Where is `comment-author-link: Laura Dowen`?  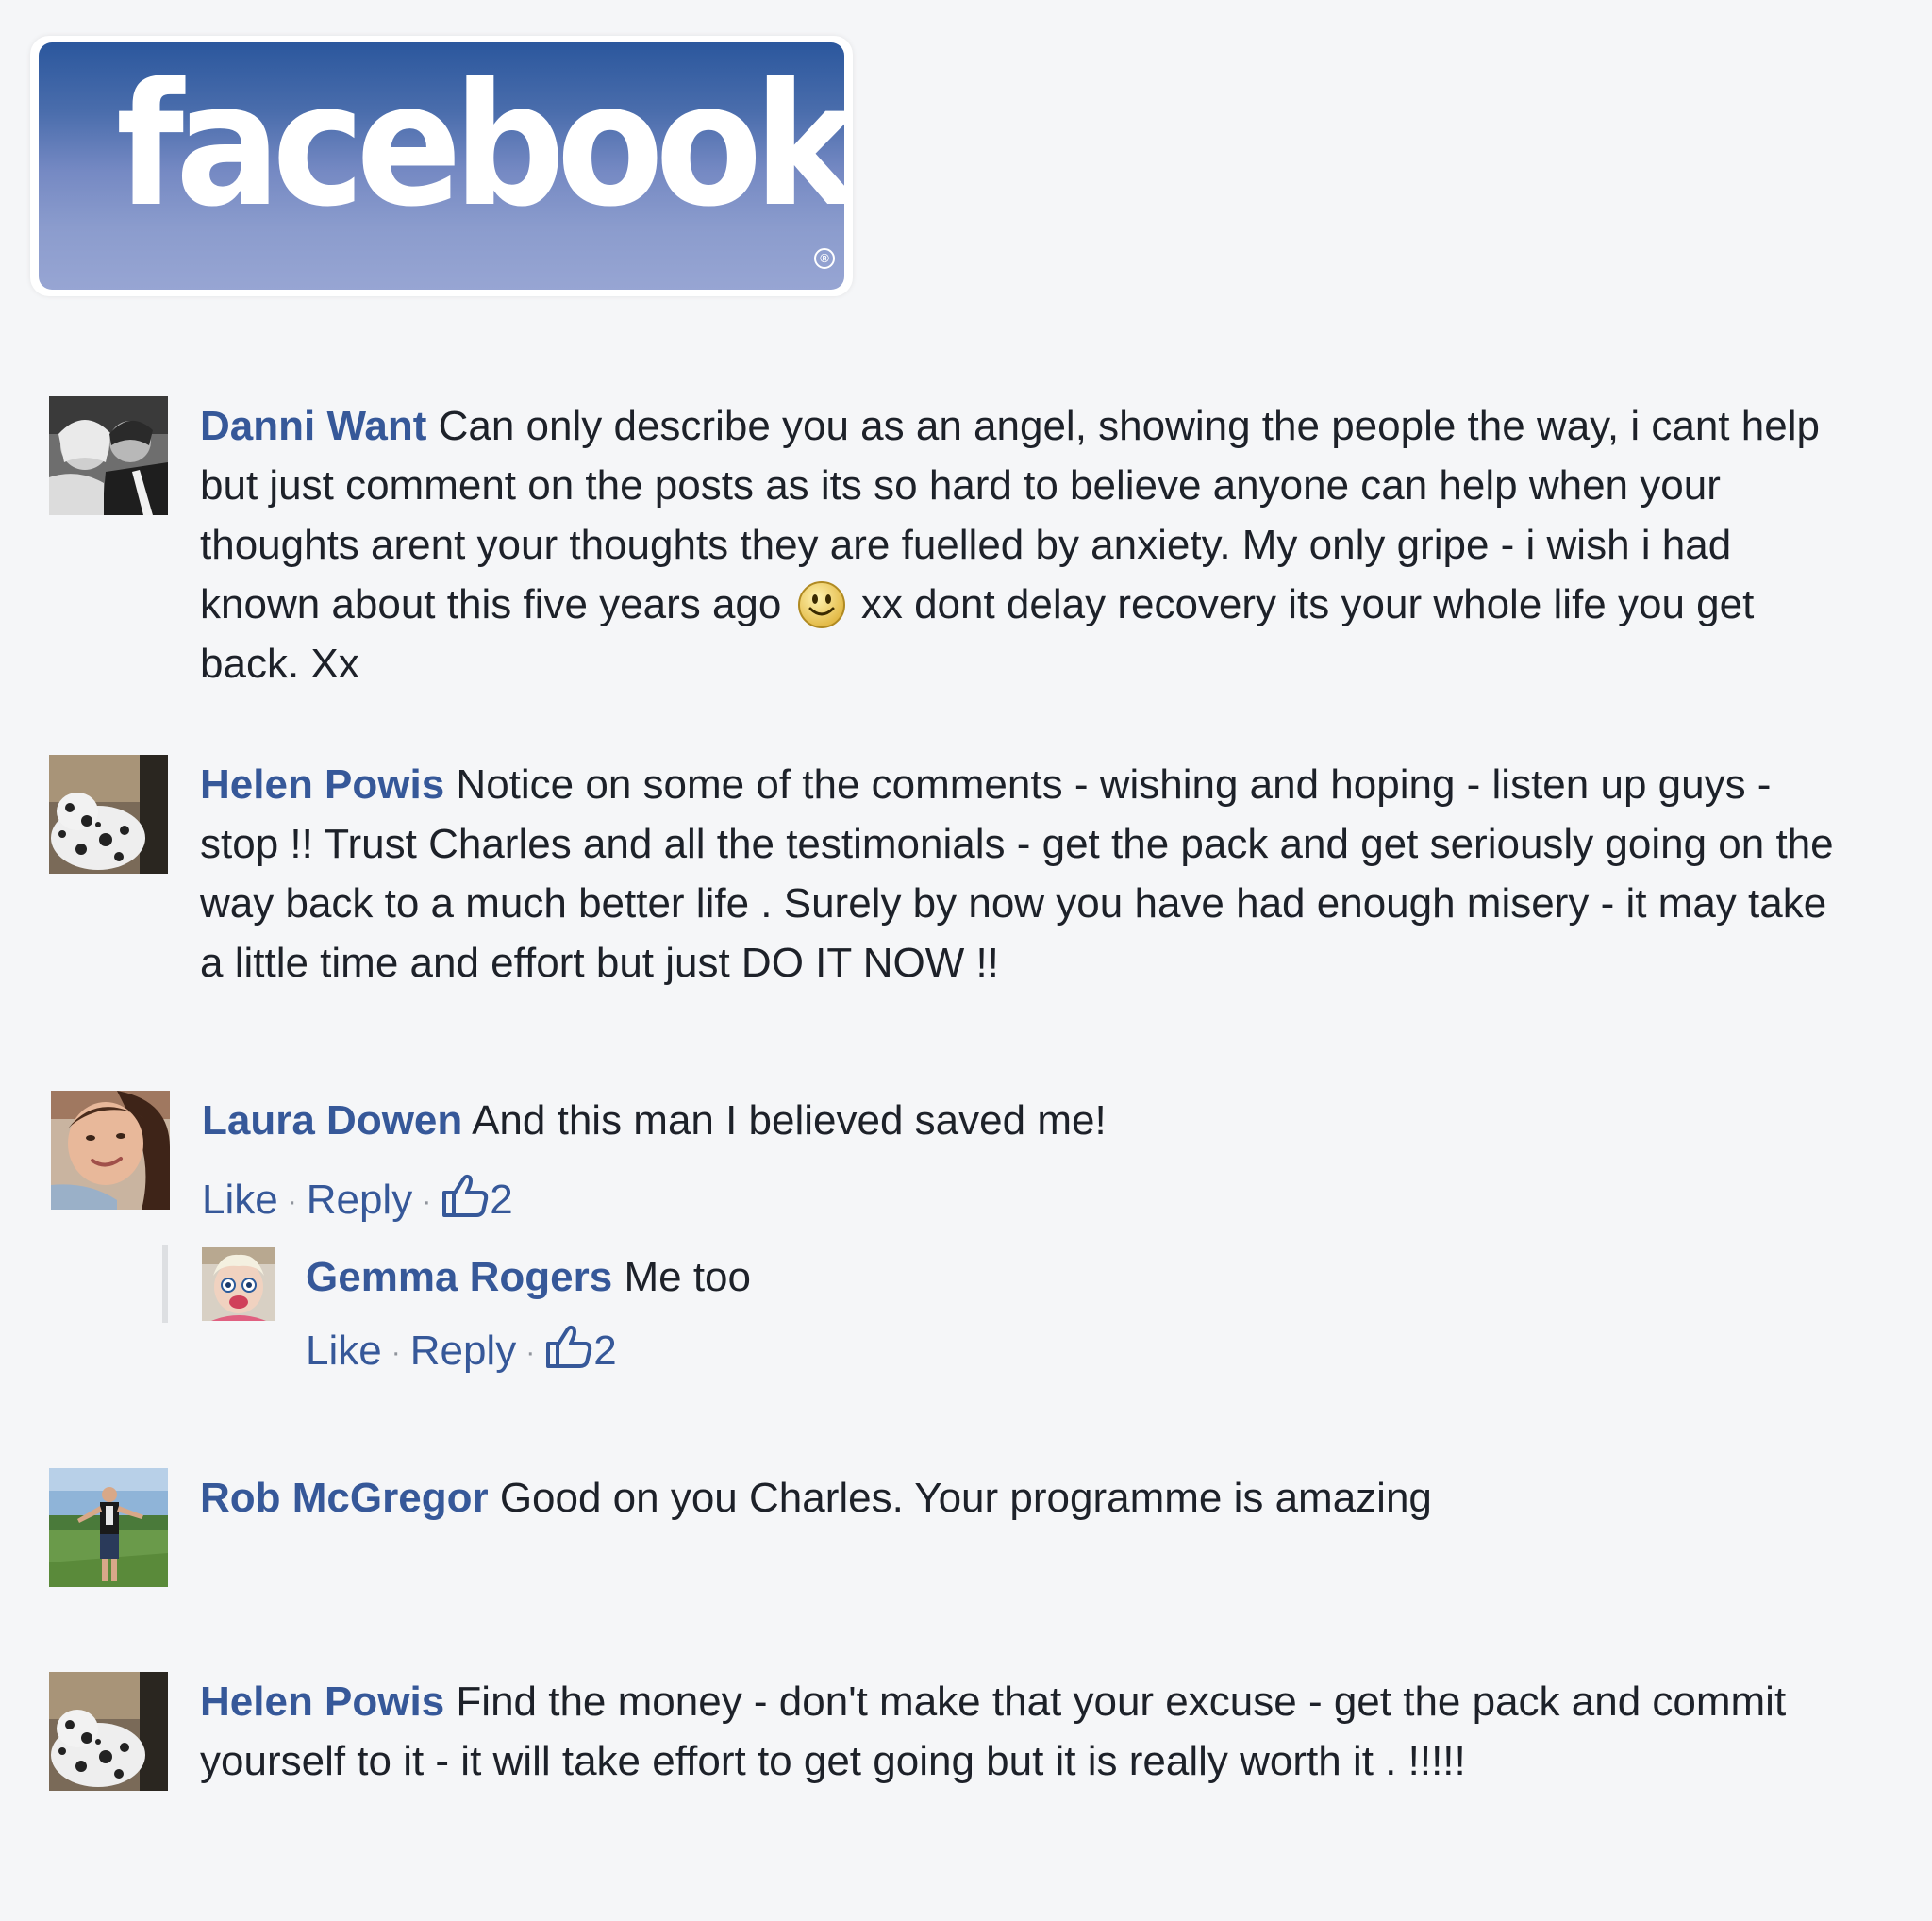
comment-author-link: Laura Dowen is located at coordinates (332, 1120).